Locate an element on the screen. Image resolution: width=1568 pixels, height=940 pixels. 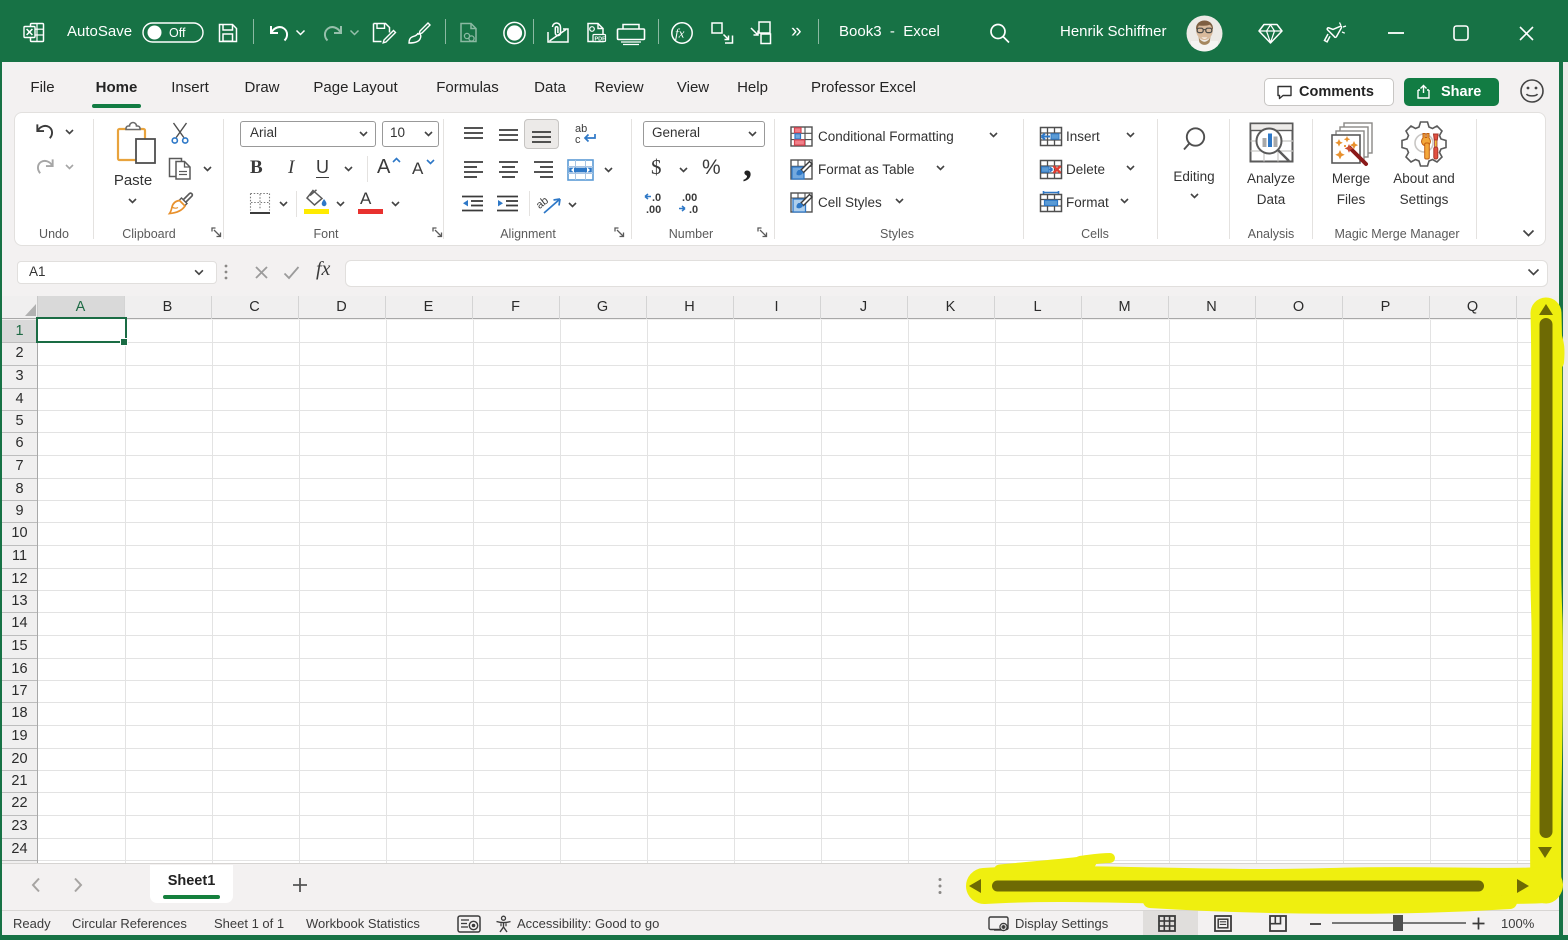
svg-text: PDF is located at coordinates (601, 39).